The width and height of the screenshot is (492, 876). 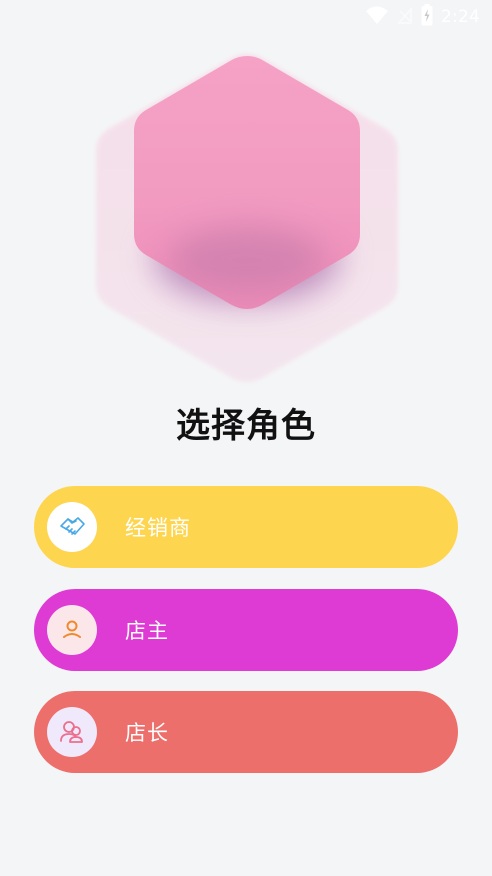 I want to click on clock-time: 2:24, so click(x=460, y=17).